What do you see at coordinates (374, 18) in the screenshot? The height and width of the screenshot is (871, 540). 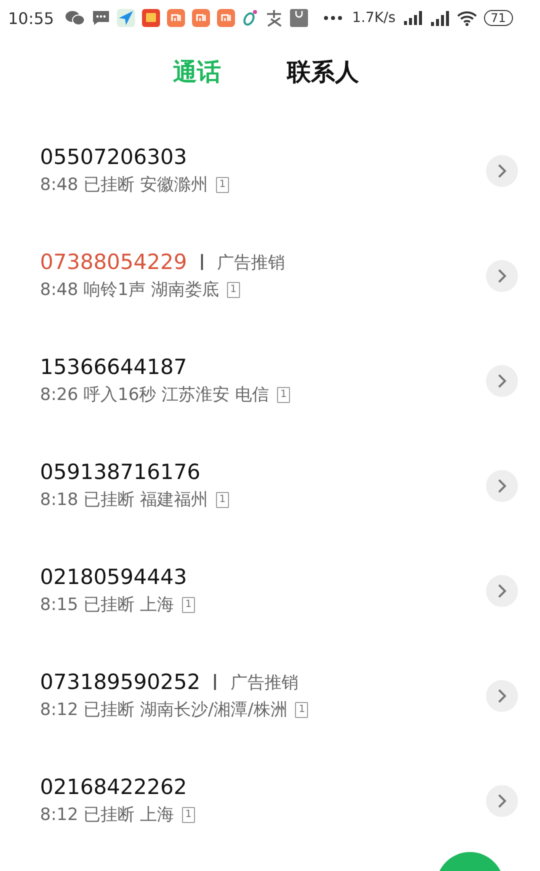 I see `network-speed: 1.7K/s` at bounding box center [374, 18].